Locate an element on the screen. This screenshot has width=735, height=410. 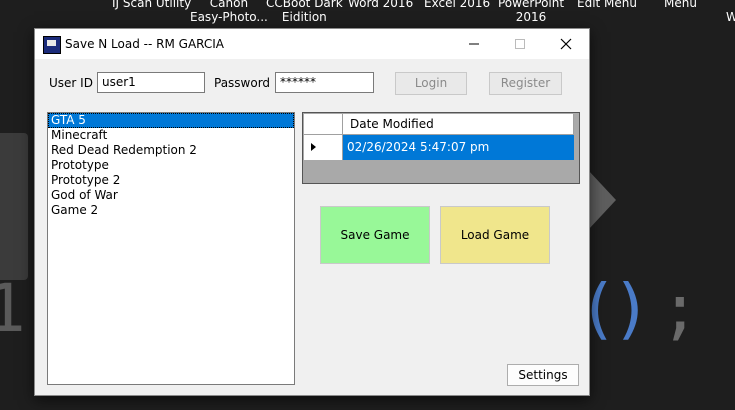
desktop-icon-label: Menu is located at coordinates (680, 5).